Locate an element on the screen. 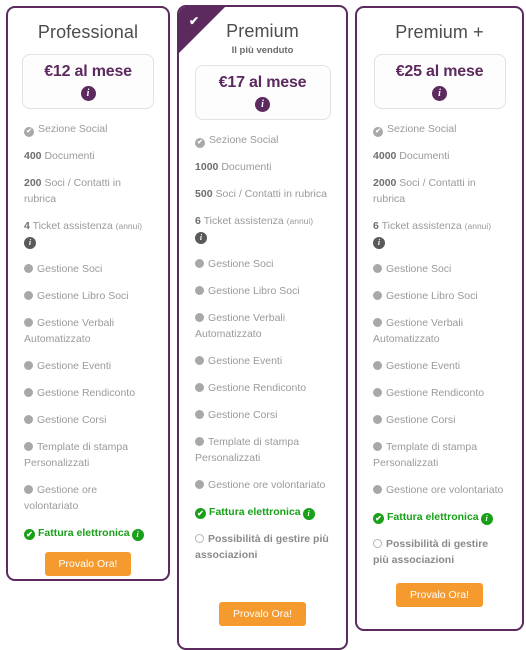 The height and width of the screenshot is (650, 526). feature-label: Possibilità di gestire più associazioni is located at coordinates (262, 547).